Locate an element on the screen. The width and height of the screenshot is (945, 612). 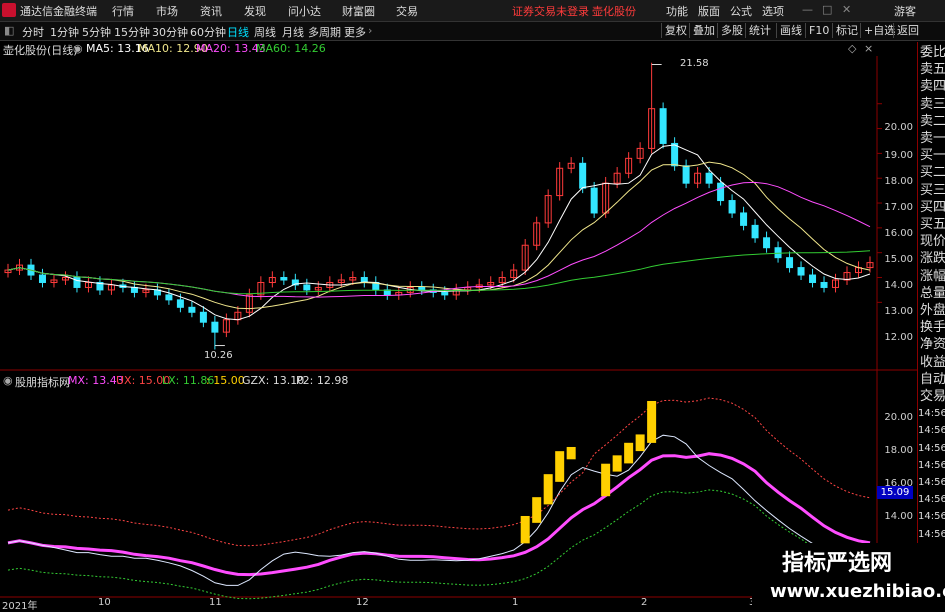
axis-label-13: 13.00 is located at coordinates (898, 311).